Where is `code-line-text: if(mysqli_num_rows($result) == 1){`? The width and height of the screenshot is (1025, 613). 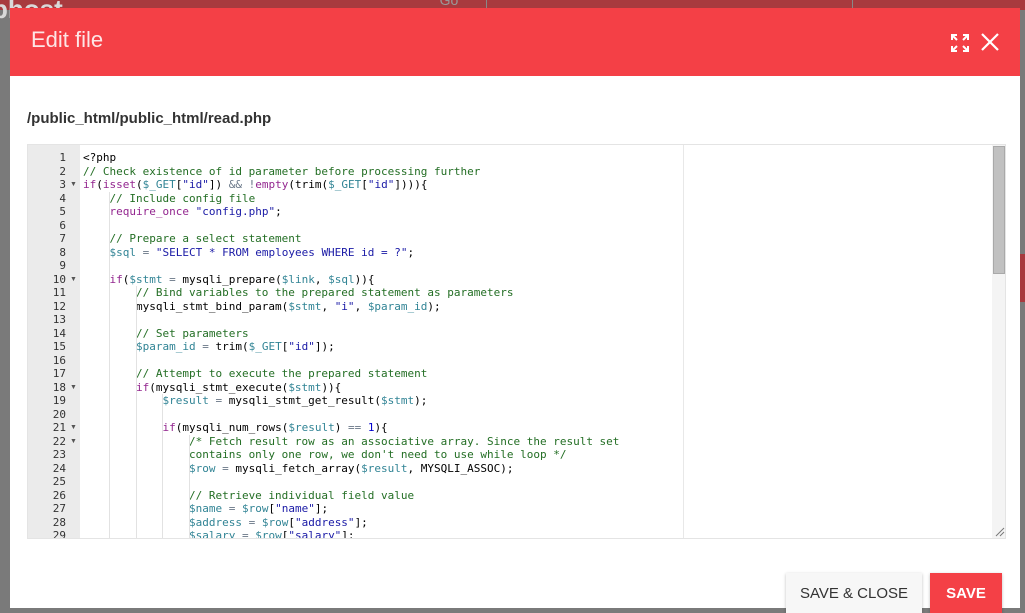
code-line-text: if(mysqli_num_rows($result) == 1){ is located at coordinates (275, 427).